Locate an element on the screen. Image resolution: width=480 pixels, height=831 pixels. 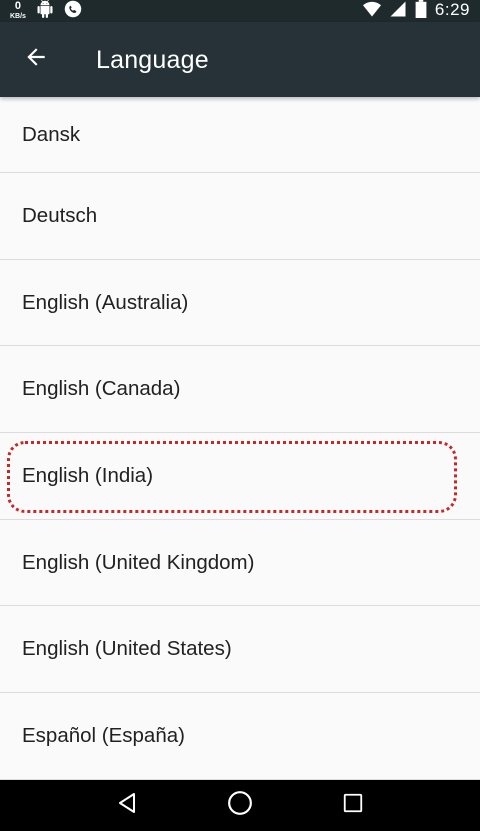
status-time: 6:29 is located at coordinates (452, 9).